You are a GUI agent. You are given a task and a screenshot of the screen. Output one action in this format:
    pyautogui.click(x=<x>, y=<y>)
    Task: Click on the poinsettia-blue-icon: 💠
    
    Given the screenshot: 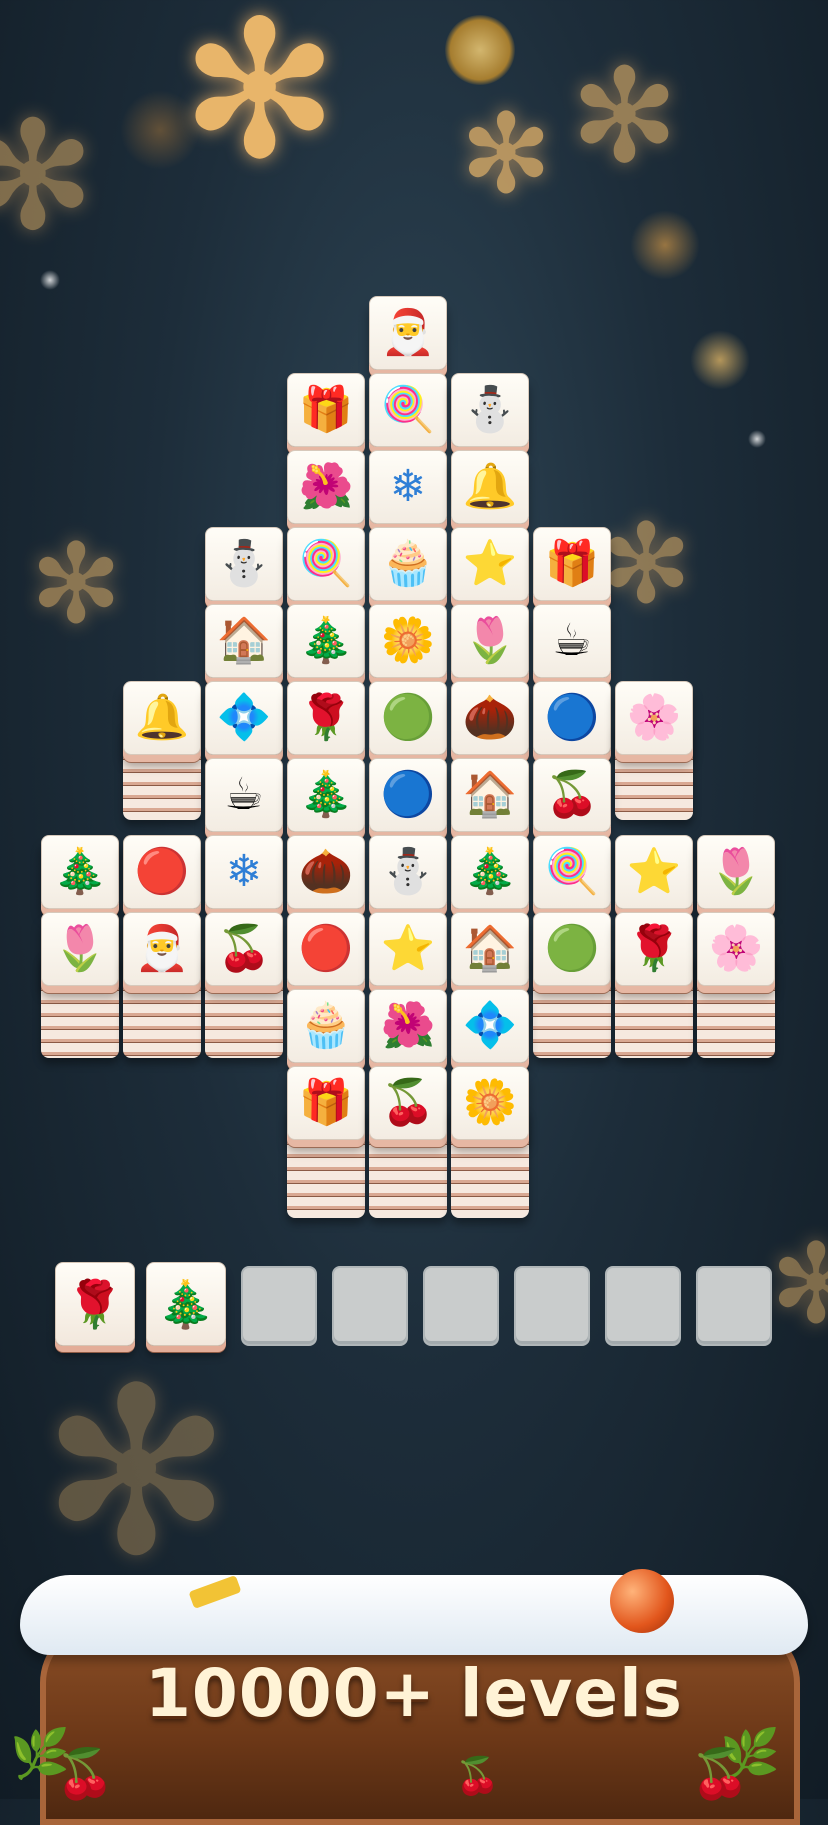 What is the action you would take?
    pyautogui.click(x=490, y=1025)
    